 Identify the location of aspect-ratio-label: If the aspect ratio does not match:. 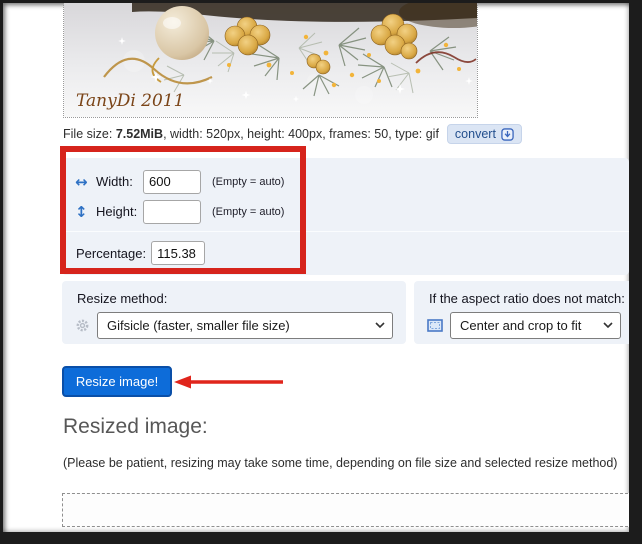
(527, 298).